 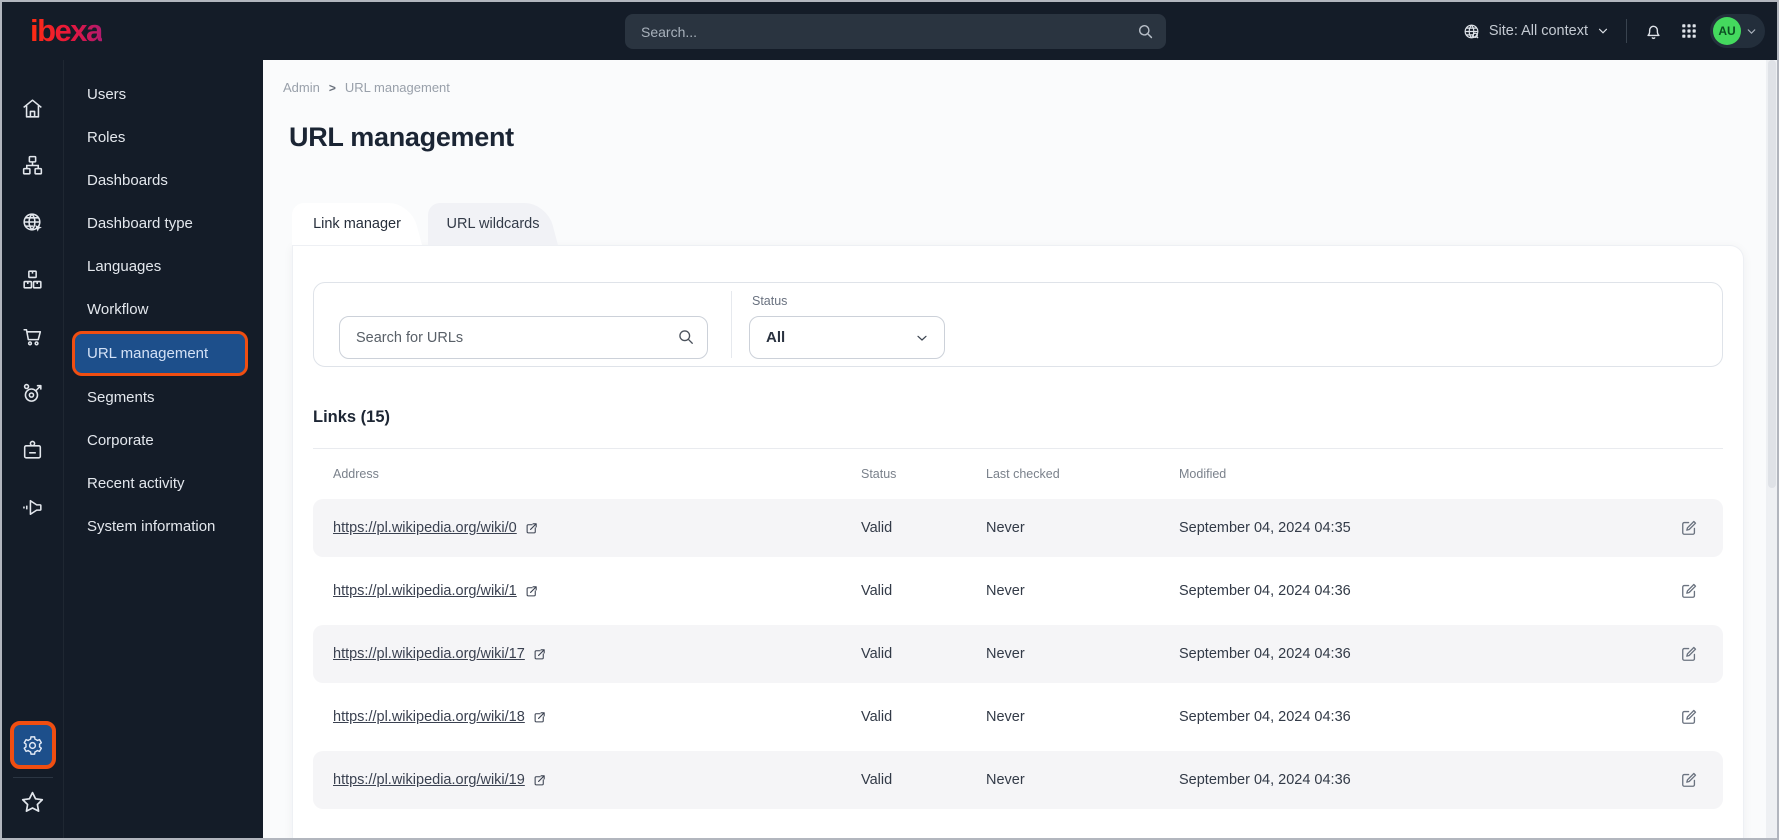 What do you see at coordinates (493, 224) in the screenshot?
I see `tab-url-wildcards: URL wildcards` at bounding box center [493, 224].